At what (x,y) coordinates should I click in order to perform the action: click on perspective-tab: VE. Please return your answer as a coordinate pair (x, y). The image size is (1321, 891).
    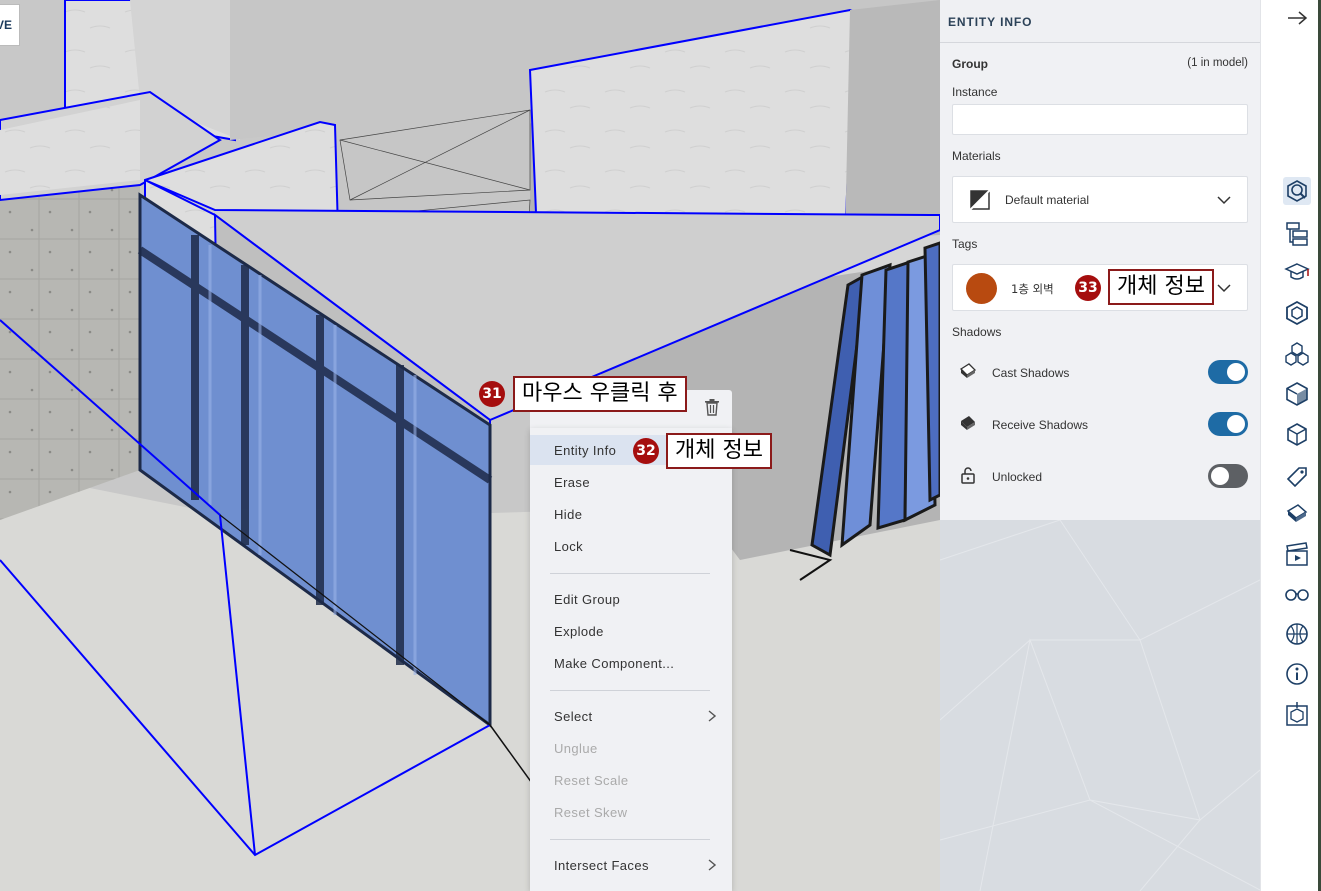
    Looking at the image, I should click on (10, 25).